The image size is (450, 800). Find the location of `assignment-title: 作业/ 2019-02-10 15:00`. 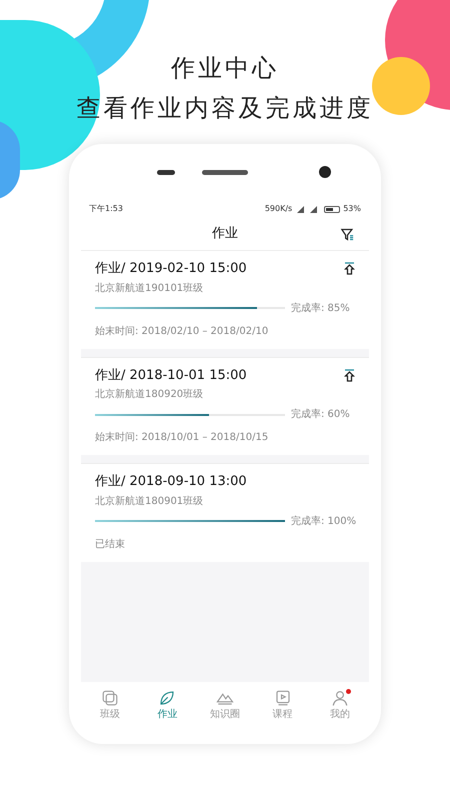

assignment-title: 作业/ 2019-02-10 15:00 is located at coordinates (171, 269).